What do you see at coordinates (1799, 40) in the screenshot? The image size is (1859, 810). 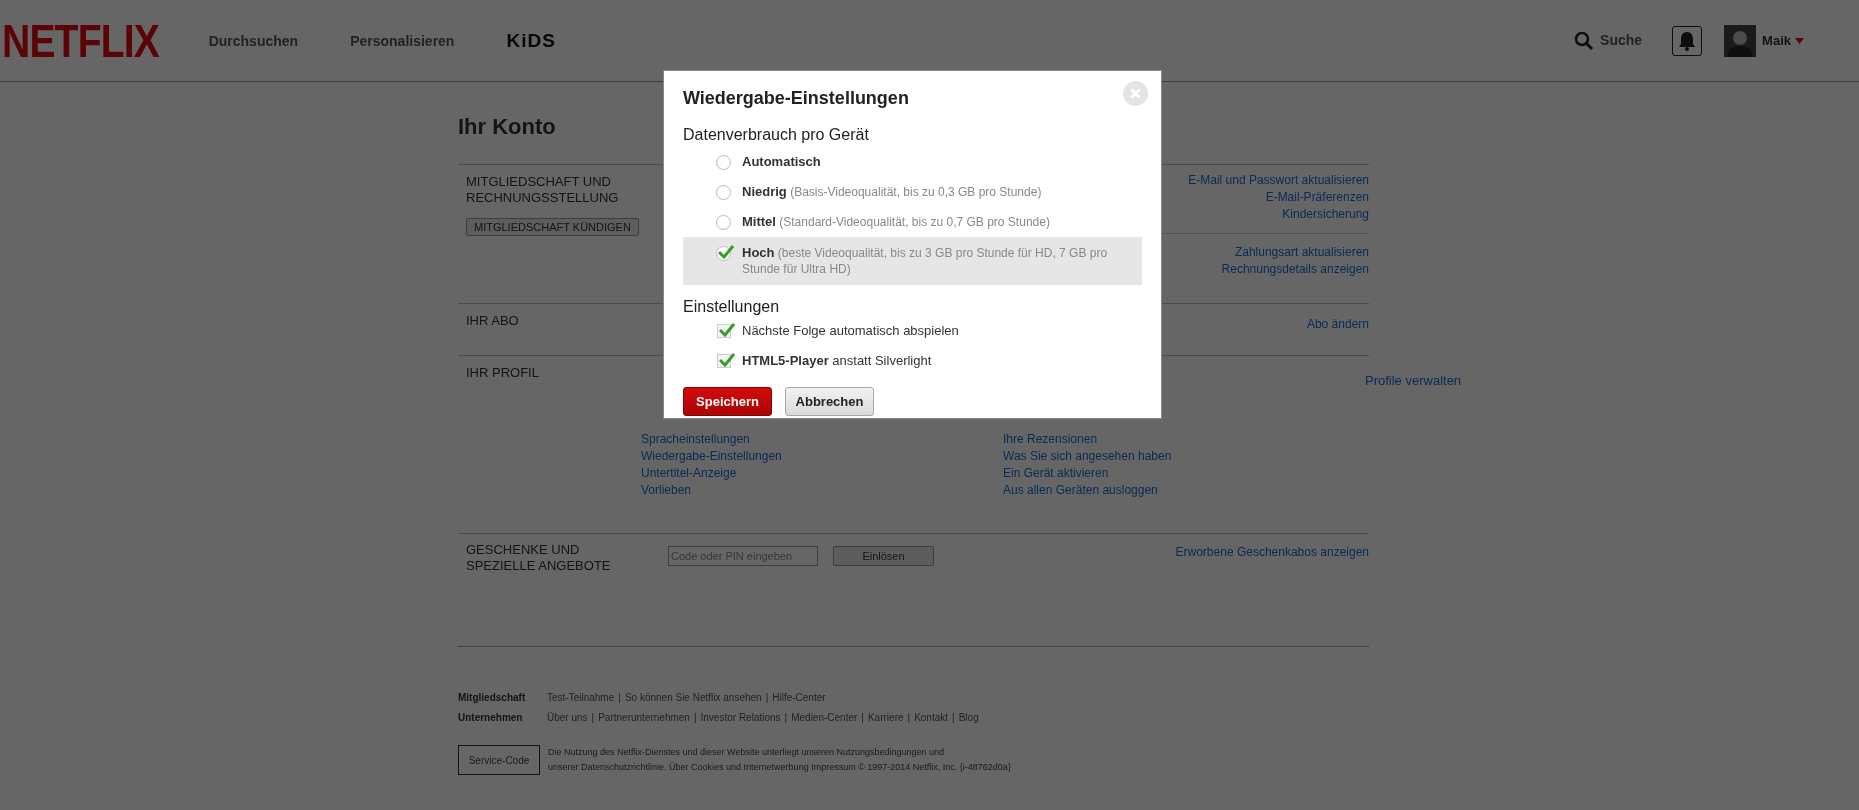 I see `caret-icon` at bounding box center [1799, 40].